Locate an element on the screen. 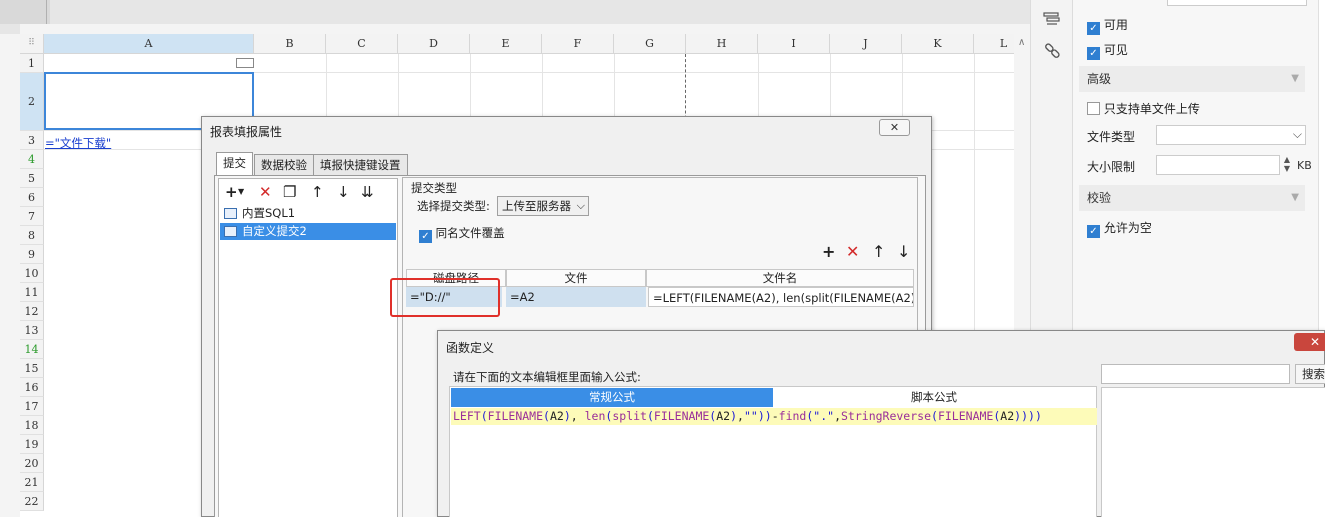 The width and height of the screenshot is (1325, 517). submit-item-icon is located at coordinates (230, 213).